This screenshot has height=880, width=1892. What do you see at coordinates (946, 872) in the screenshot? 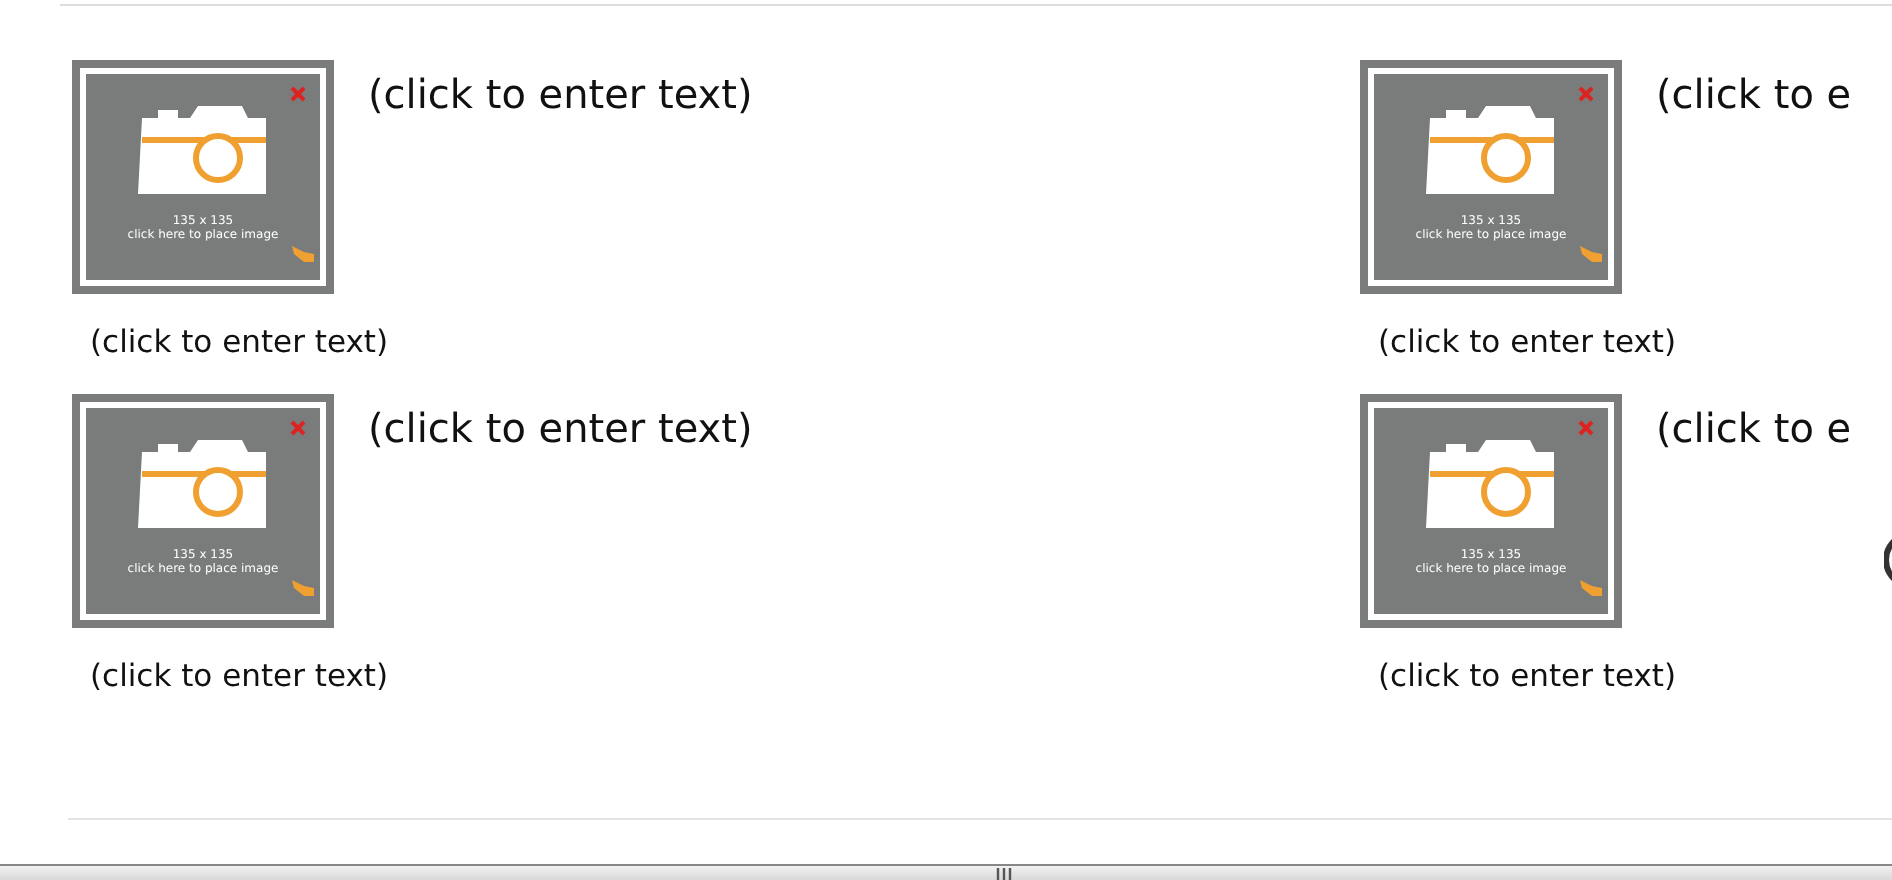
I see `horizontal-scrollbar` at bounding box center [946, 872].